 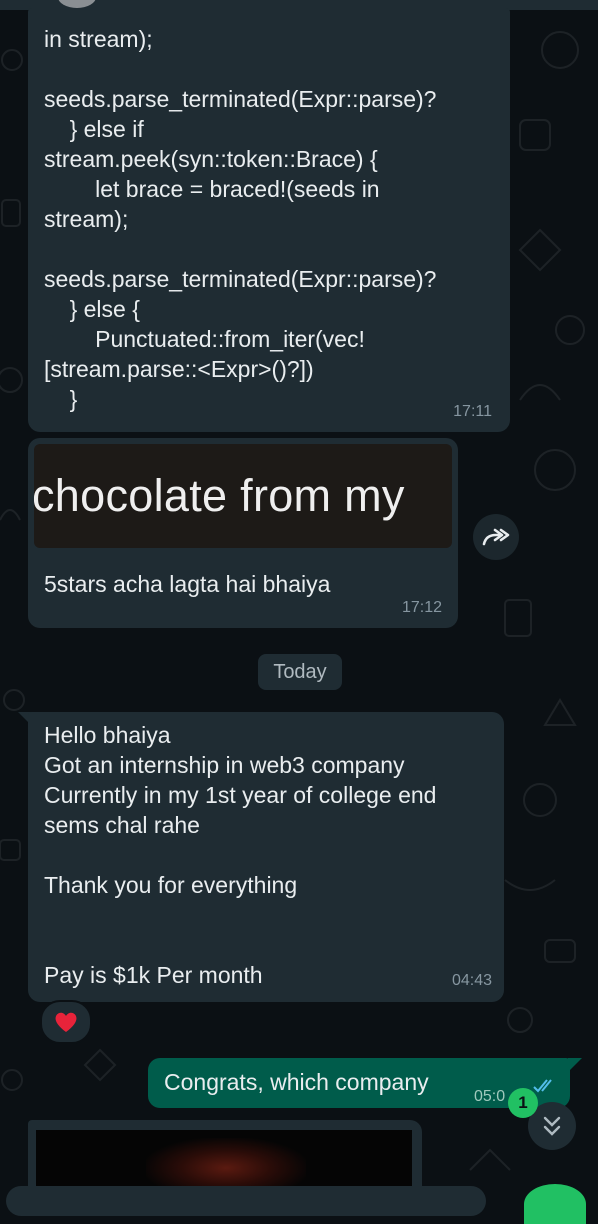 What do you see at coordinates (542, 1086) in the screenshot?
I see `double-check-icon` at bounding box center [542, 1086].